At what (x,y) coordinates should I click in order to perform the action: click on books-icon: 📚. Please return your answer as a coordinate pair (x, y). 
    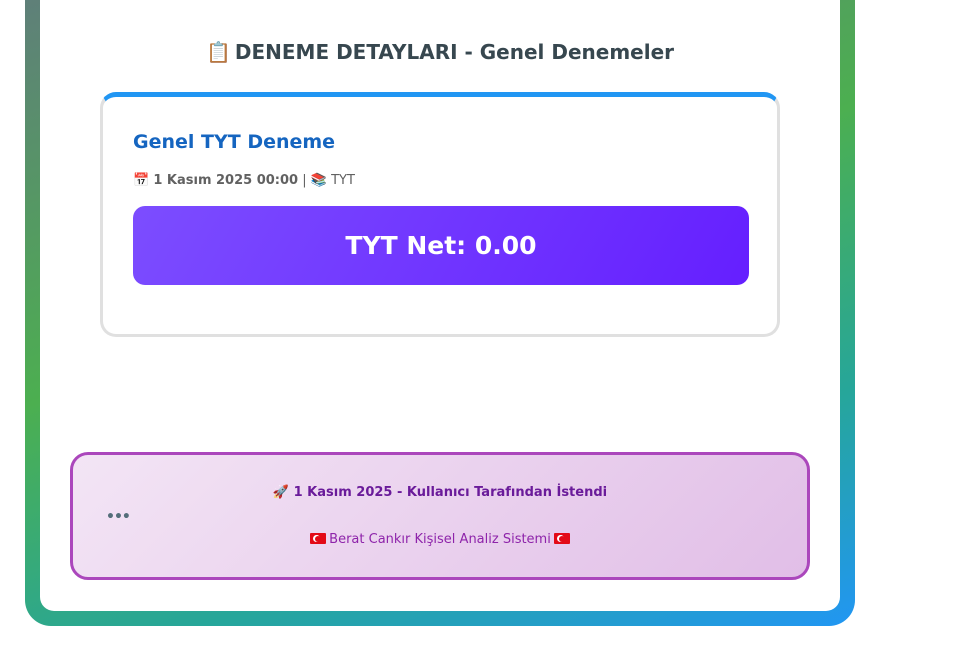
    Looking at the image, I should click on (318, 180).